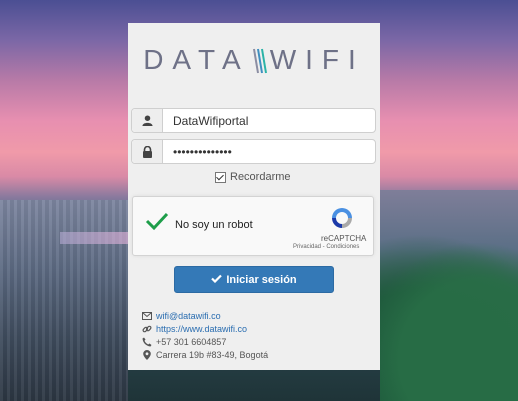 This screenshot has width=518, height=401. What do you see at coordinates (326, 247) in the screenshot?
I see `recaptcha-links: Privacidad - Condiciones` at bounding box center [326, 247].